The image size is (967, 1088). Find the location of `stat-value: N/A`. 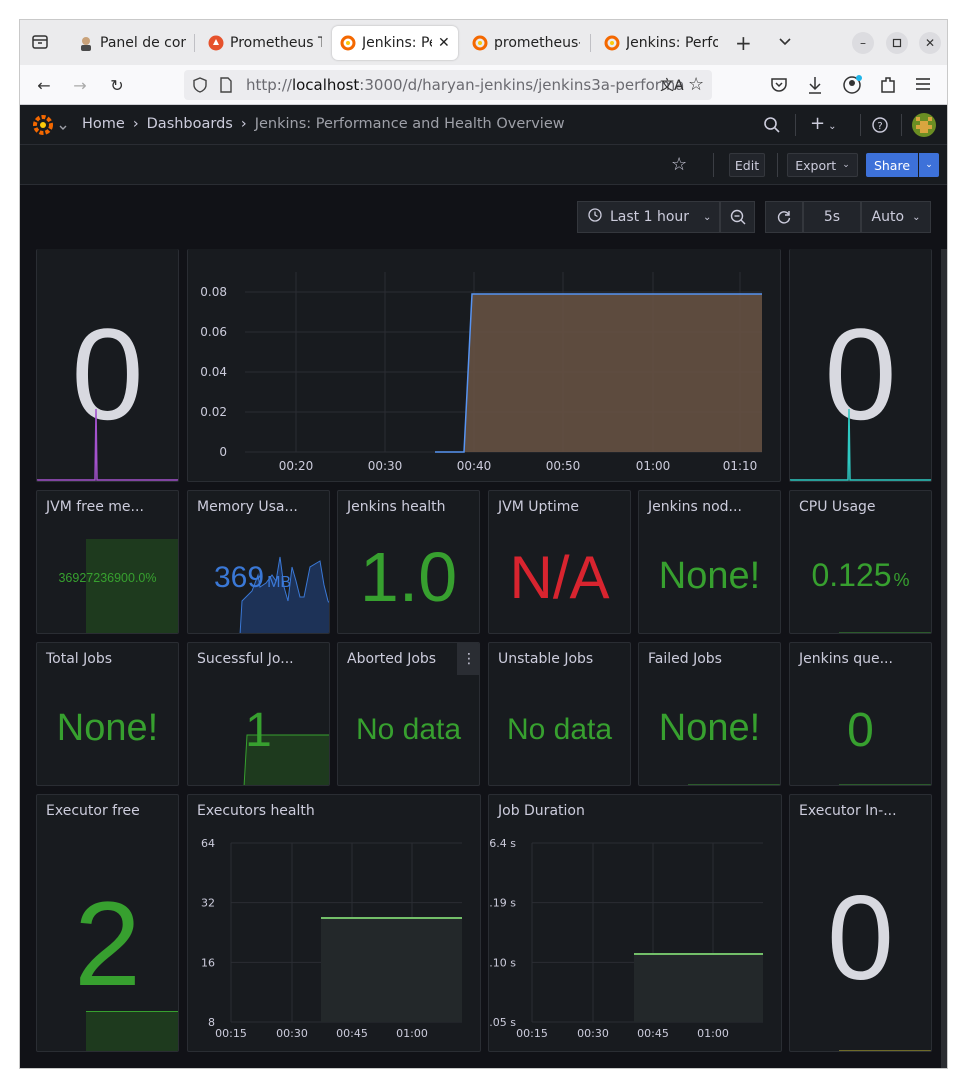

stat-value: N/A is located at coordinates (559, 577).